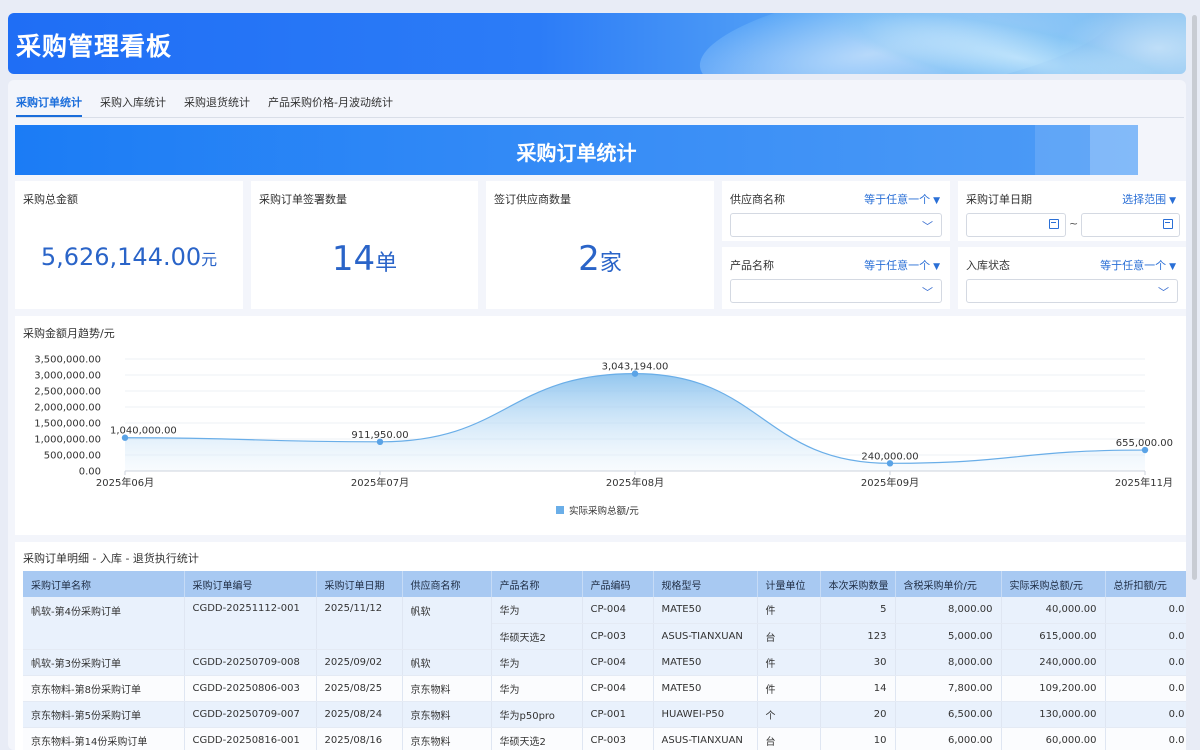 The width and height of the screenshot is (1200, 750). What do you see at coordinates (250, 584) in the screenshot?
I see `column-header: 采购订单编号` at bounding box center [250, 584].